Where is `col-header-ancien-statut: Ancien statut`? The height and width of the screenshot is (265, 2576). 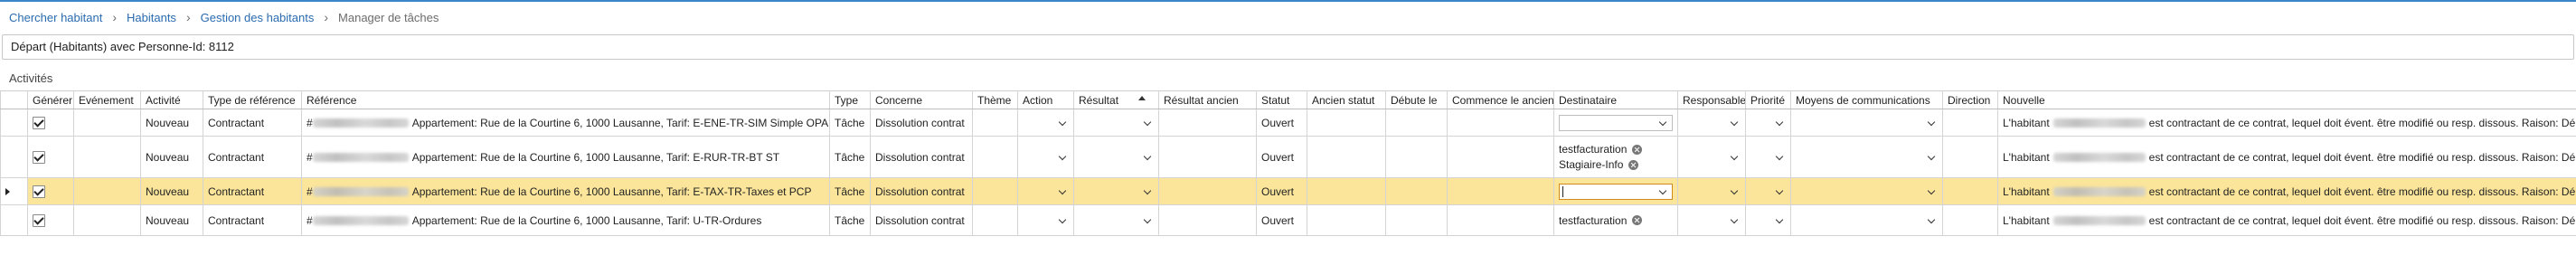 col-header-ancien-statut: Ancien statut is located at coordinates (1346, 99).